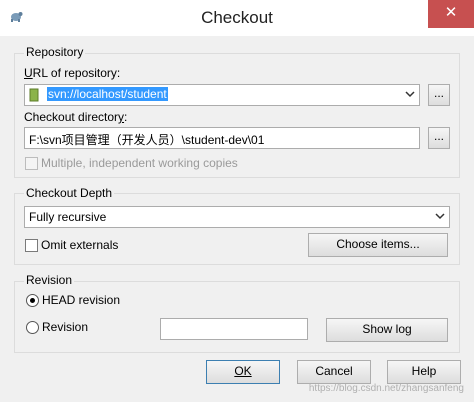 The width and height of the screenshot is (474, 402). I want to click on checkout-dir-input: F:\svn项目管理（开发人员）\student-dev\01, so click(222, 138).